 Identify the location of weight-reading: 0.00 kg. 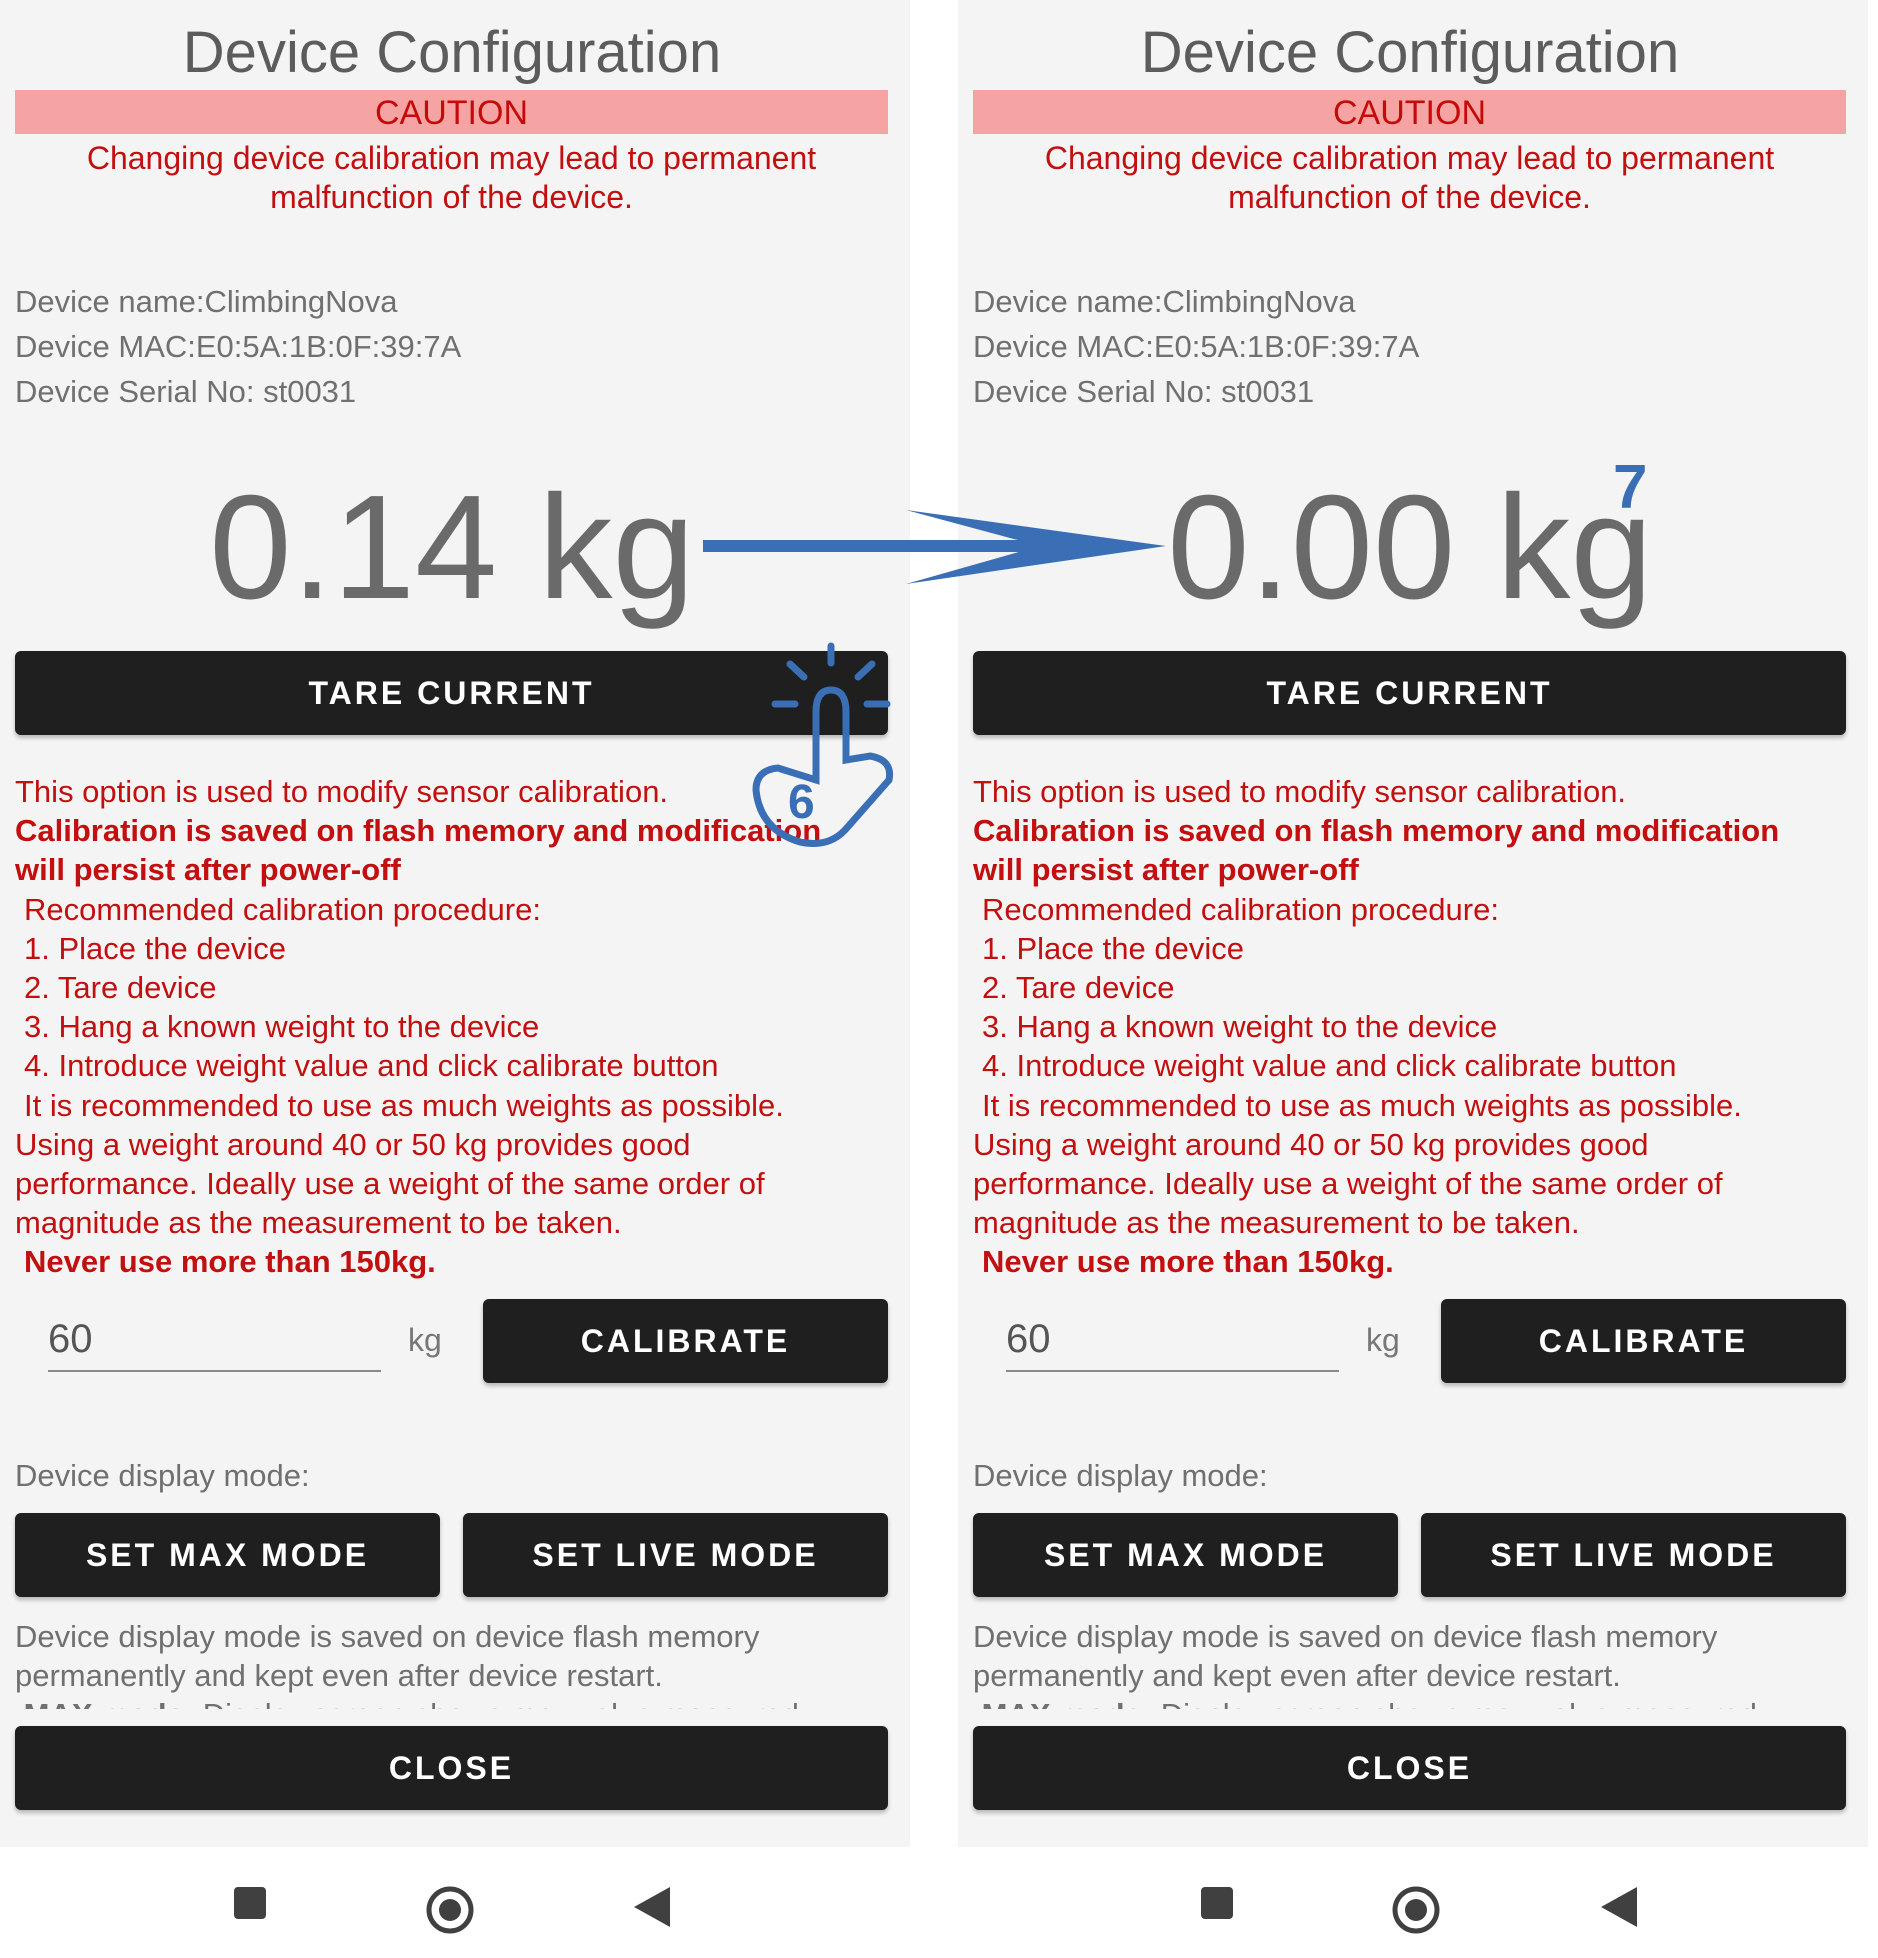
(1410, 547).